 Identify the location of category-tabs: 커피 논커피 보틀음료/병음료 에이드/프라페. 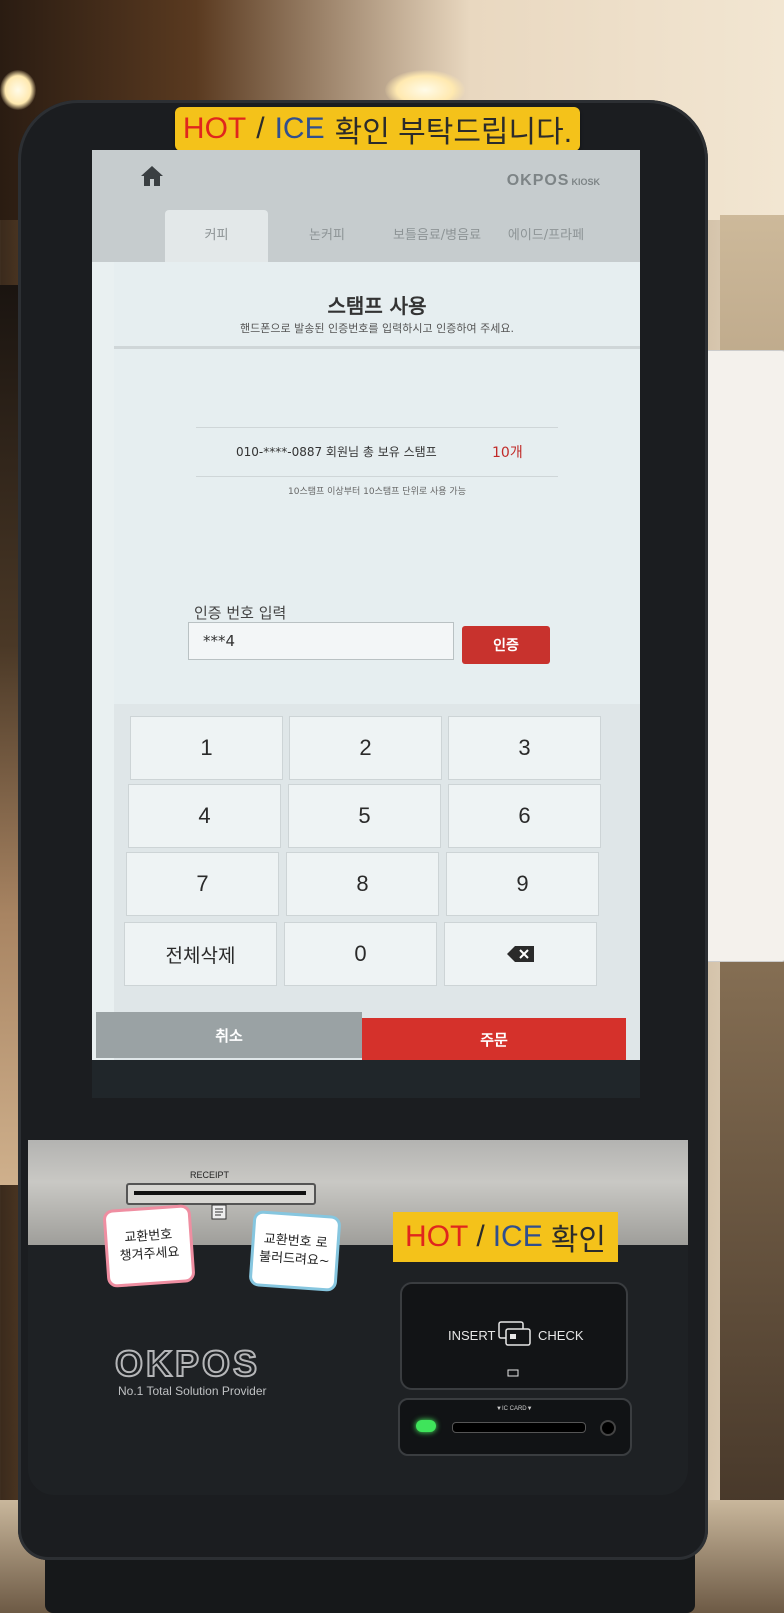
(366, 232).